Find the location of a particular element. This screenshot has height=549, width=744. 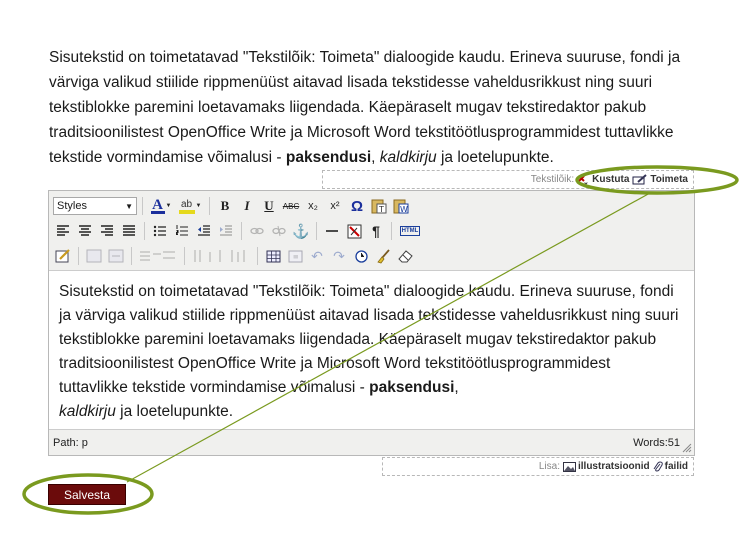

bullet-list-button is located at coordinates (160, 231).